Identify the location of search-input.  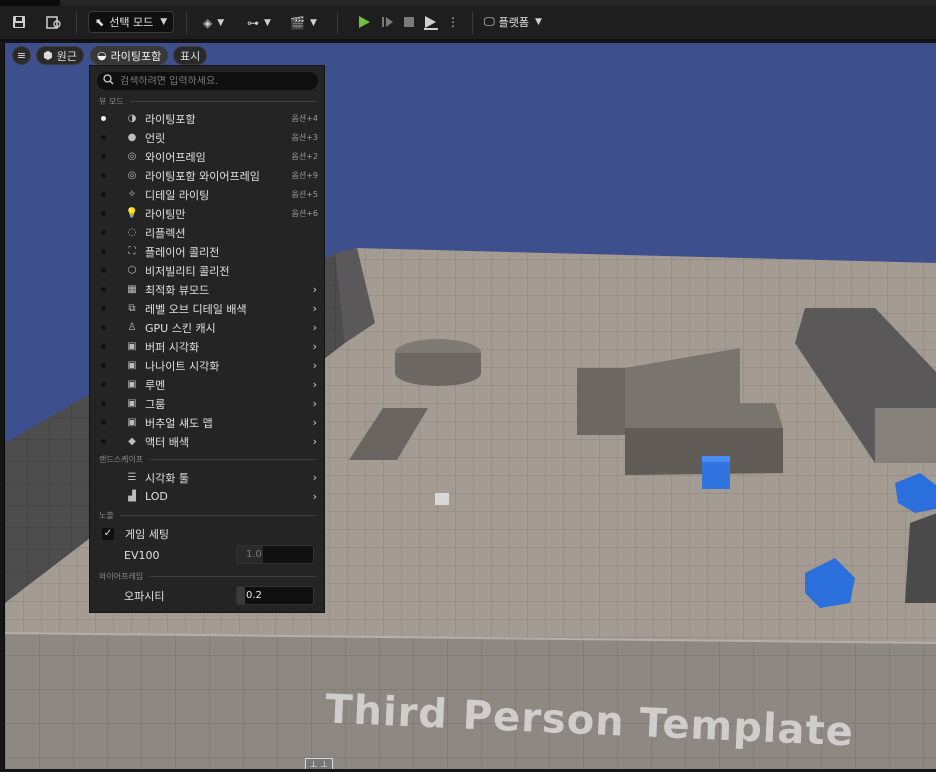
(215, 81).